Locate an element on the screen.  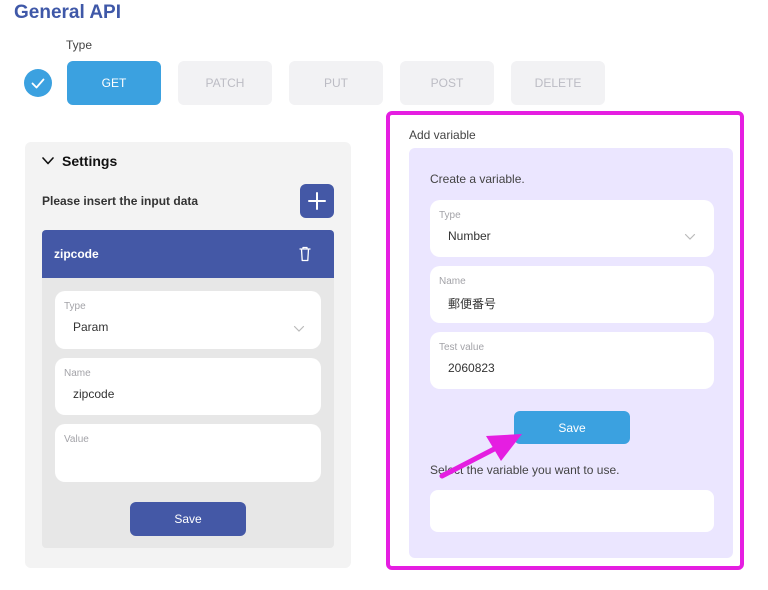
field-value: Param is located at coordinates (91, 327).